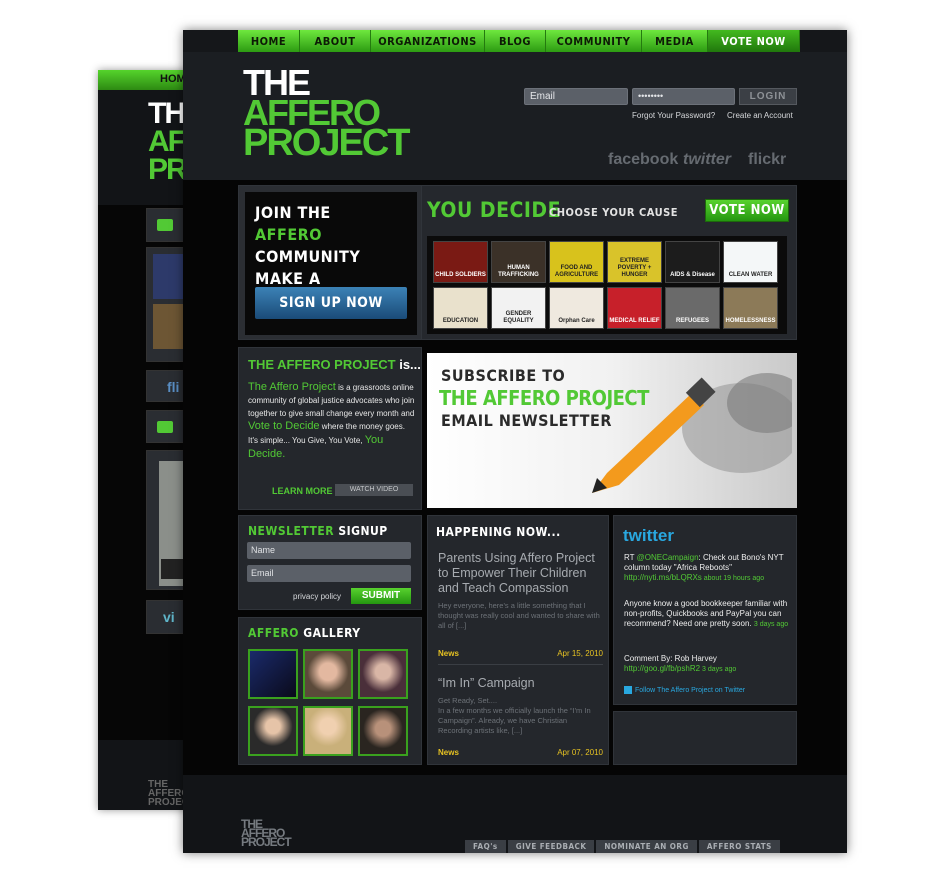 This screenshot has height=883, width=945. What do you see at coordinates (760, 115) in the screenshot?
I see `create-account-link: Create an Account` at bounding box center [760, 115].